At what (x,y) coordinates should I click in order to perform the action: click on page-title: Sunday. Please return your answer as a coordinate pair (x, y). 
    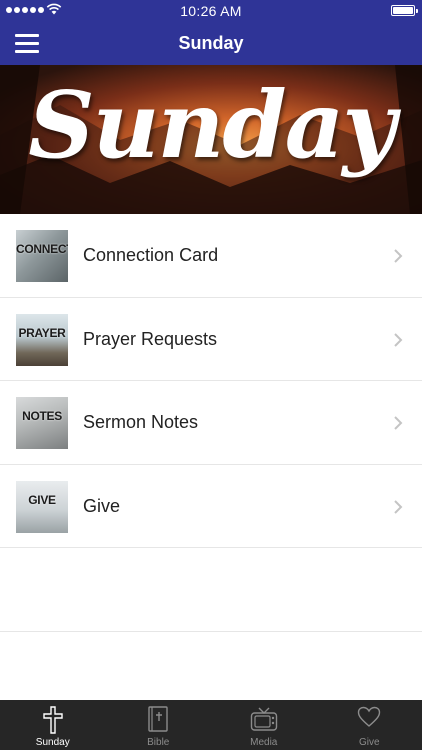
    Looking at the image, I should click on (211, 43).